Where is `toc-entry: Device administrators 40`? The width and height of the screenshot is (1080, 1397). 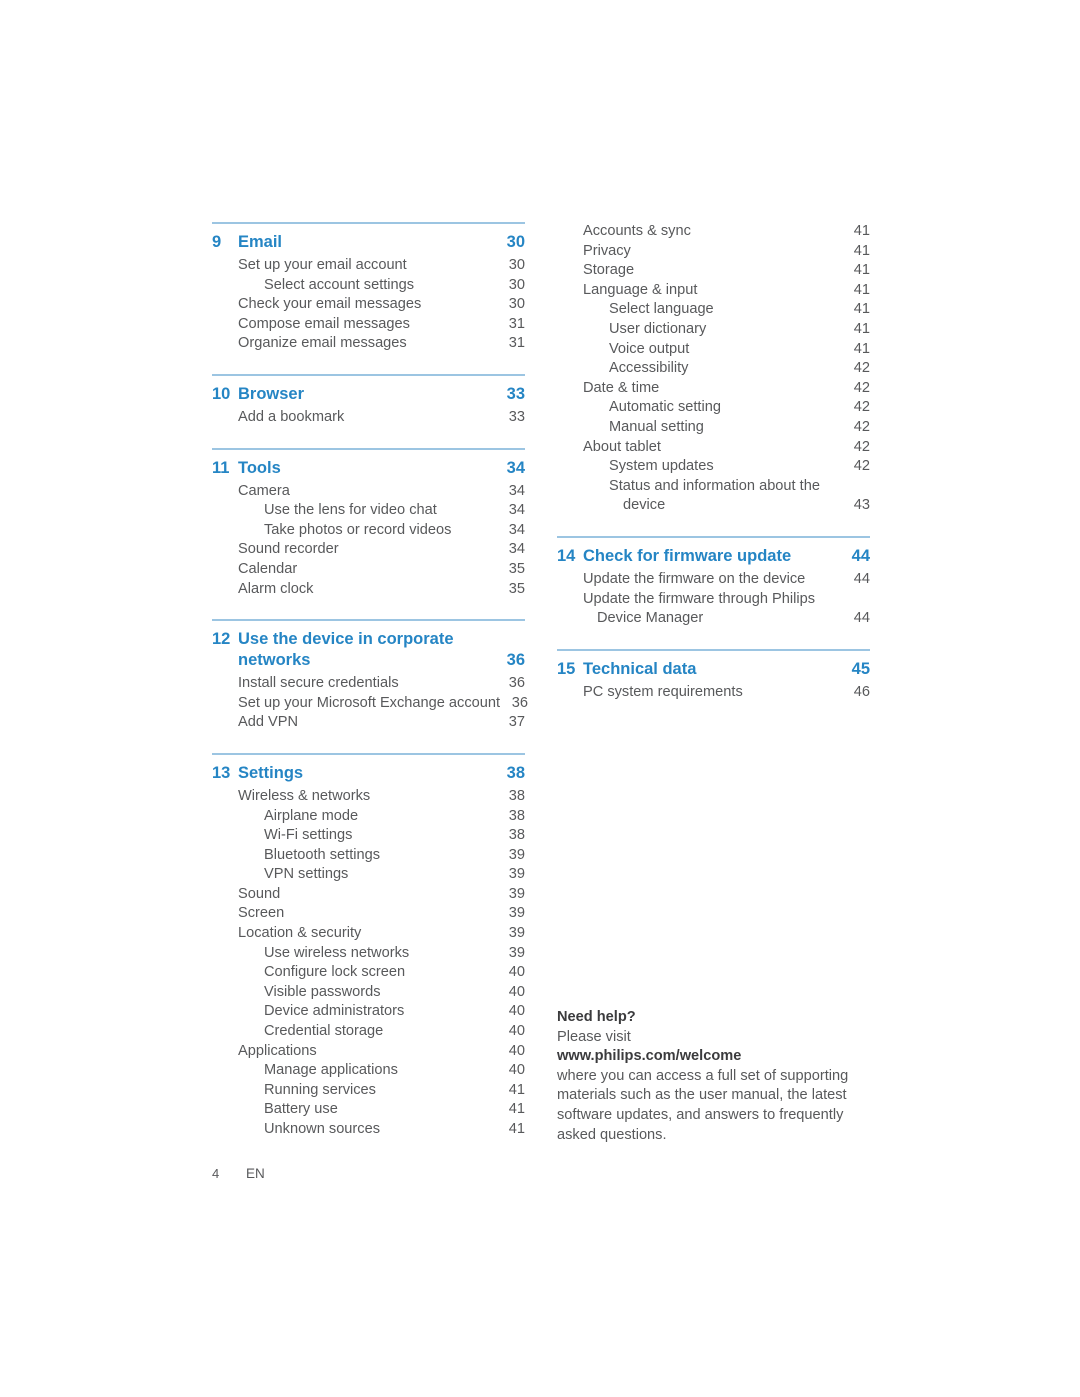 toc-entry: Device administrators 40 is located at coordinates (368, 1012).